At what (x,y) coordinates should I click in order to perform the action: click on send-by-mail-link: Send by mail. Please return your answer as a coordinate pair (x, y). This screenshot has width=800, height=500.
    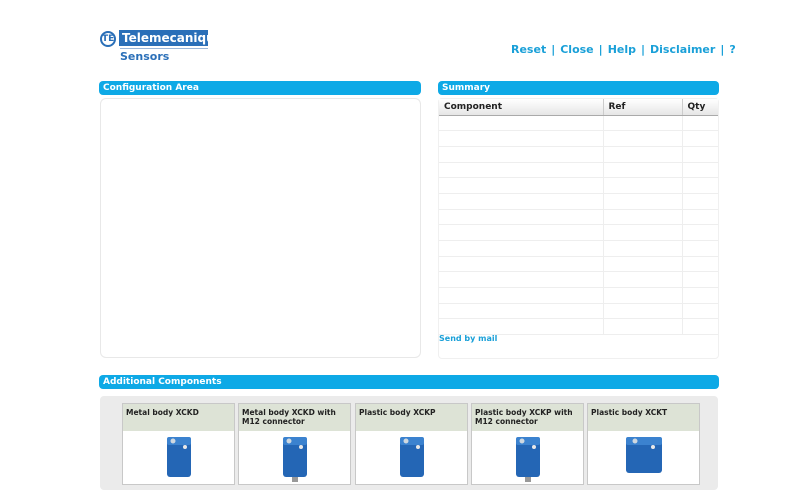
    Looking at the image, I should click on (468, 338).